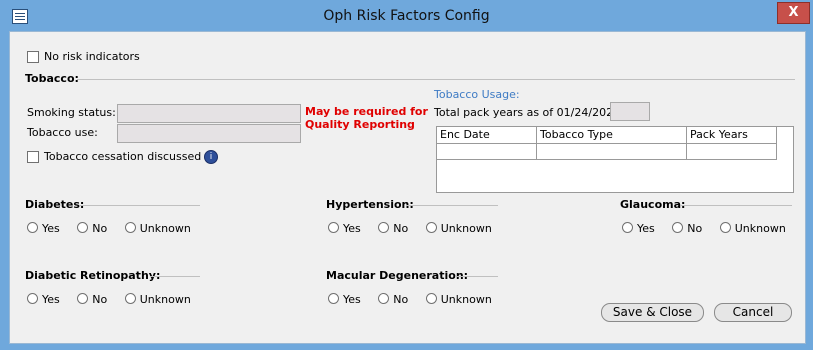 The width and height of the screenshot is (813, 350). I want to click on diabetic-retinopathy-radio-group: Yes No Unknown, so click(116, 299).